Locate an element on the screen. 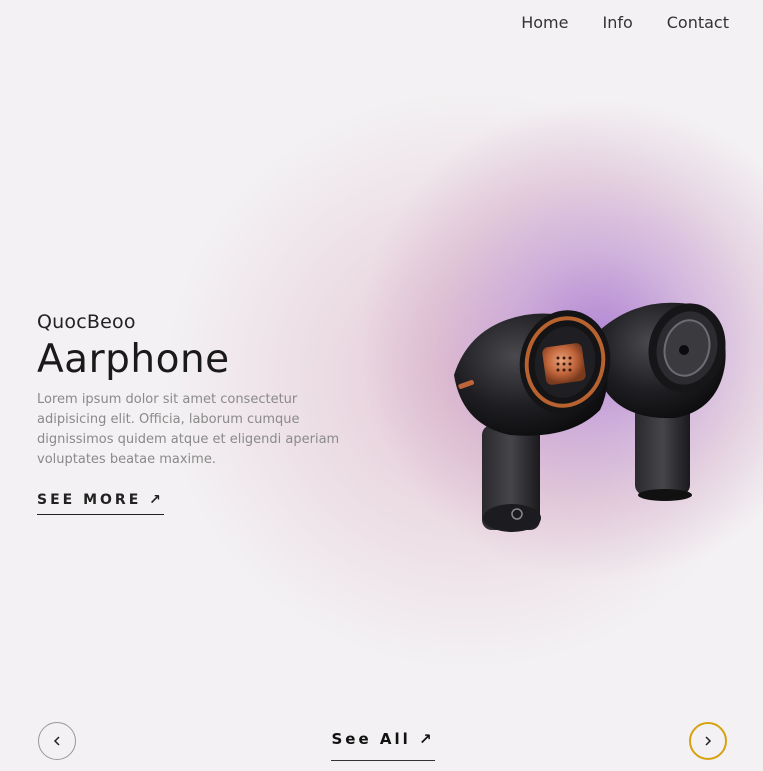  prev-slide-button is located at coordinates (57, 741).